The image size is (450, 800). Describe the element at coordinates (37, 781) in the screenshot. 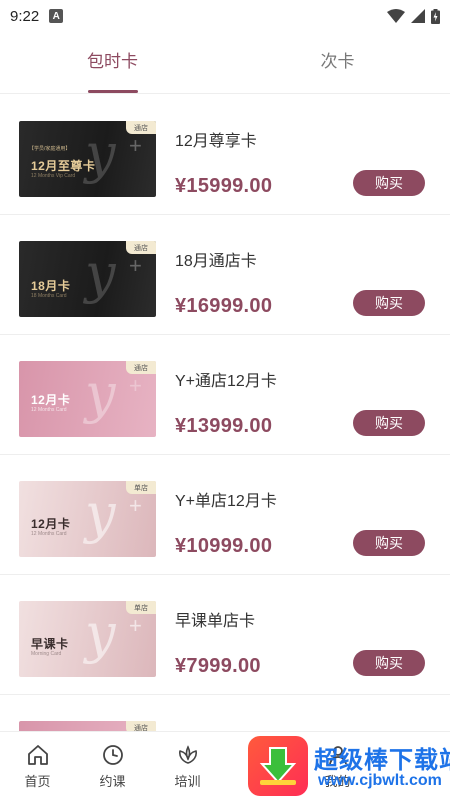

I see `nav-label: 首页` at that location.